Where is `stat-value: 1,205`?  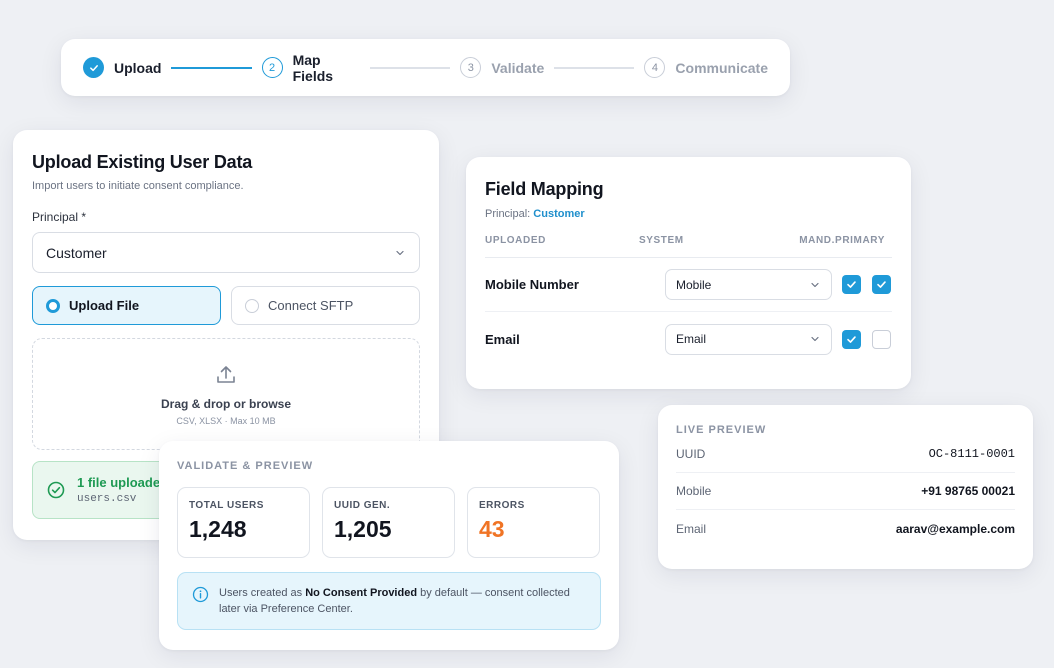
stat-value: 1,205 is located at coordinates (363, 529).